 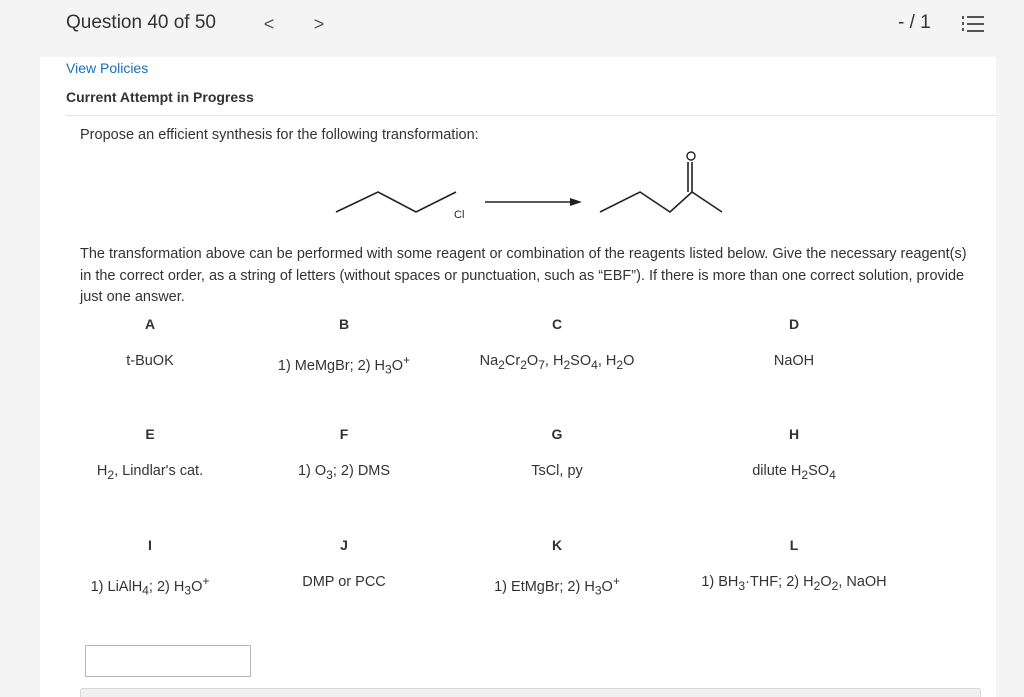 What do you see at coordinates (344, 545) in the screenshot?
I see `reagent-letter-j: J` at bounding box center [344, 545].